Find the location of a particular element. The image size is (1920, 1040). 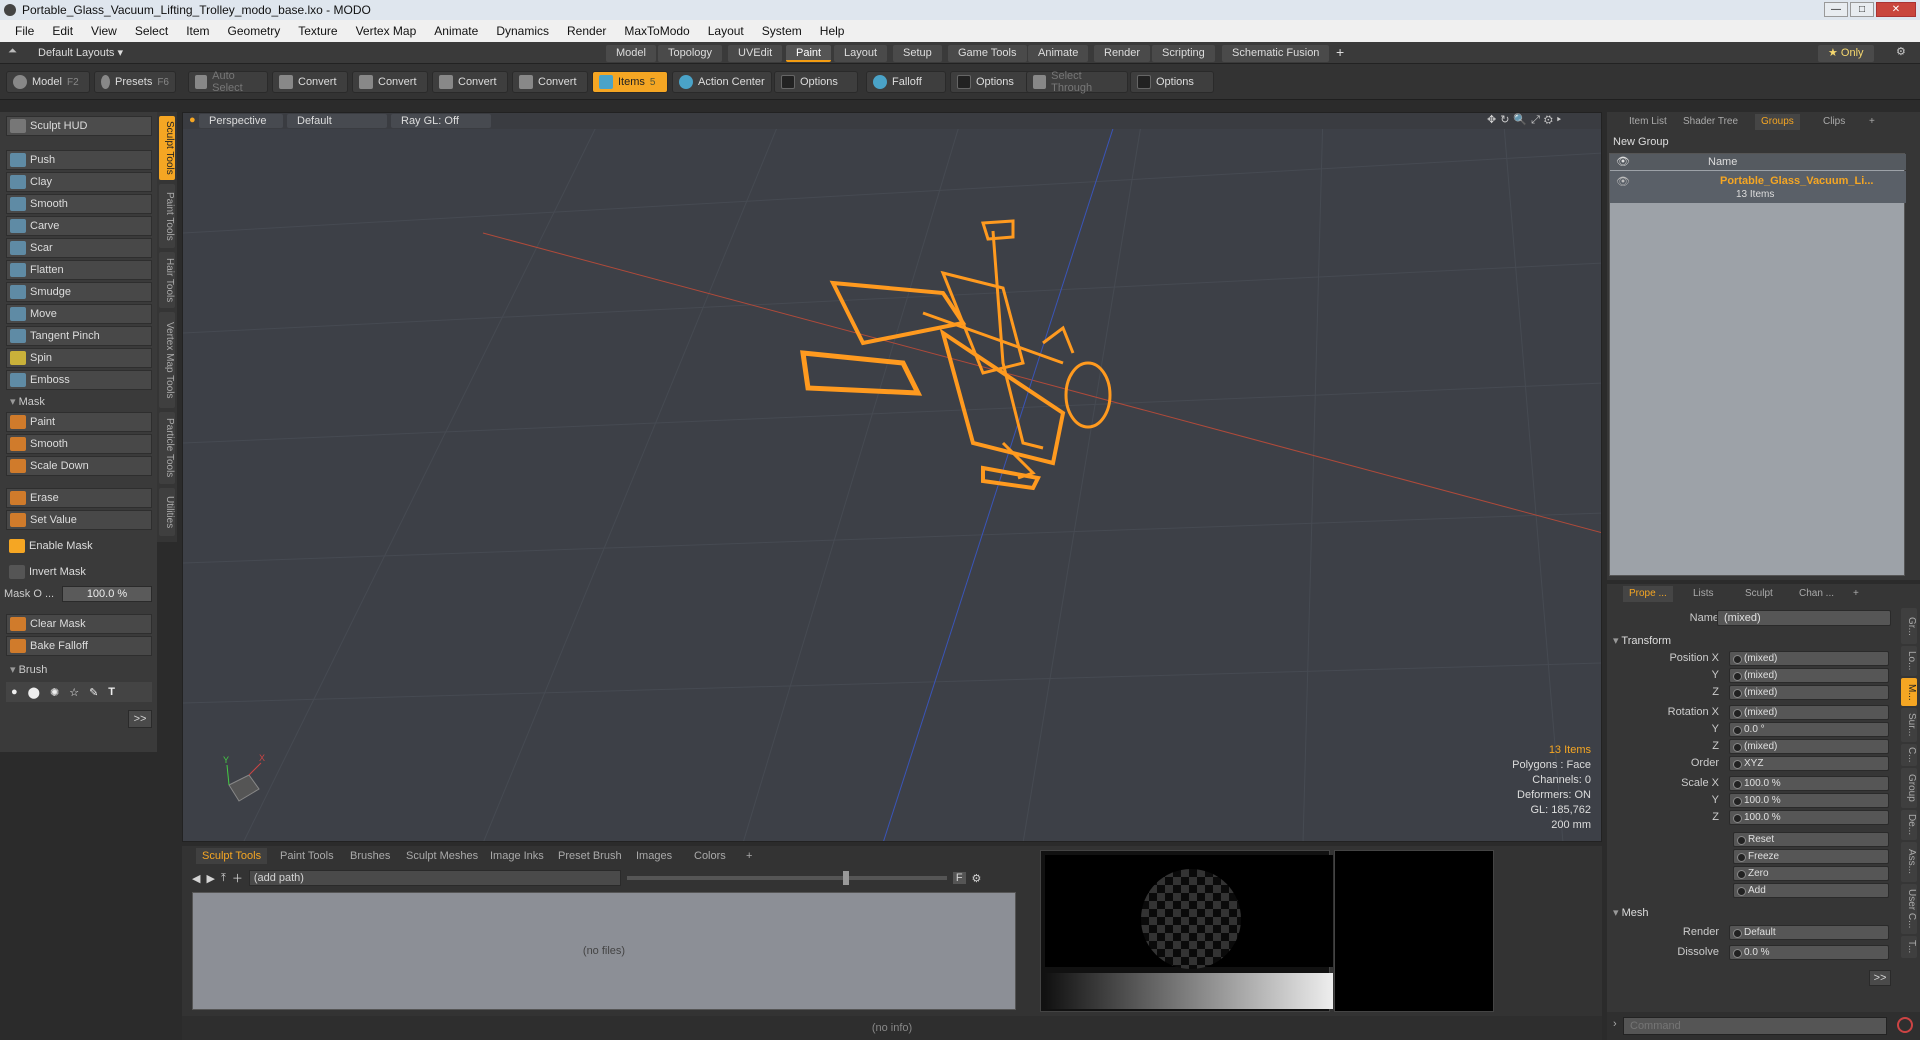

star-brush-icon: ☆ is located at coordinates (74, 692).